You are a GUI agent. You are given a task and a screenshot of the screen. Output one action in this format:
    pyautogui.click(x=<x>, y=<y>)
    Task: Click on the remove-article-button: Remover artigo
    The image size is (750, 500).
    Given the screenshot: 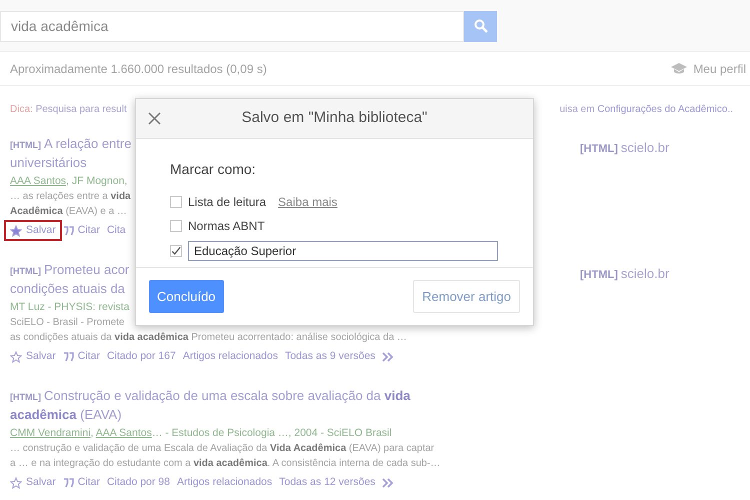 What is the action you would take?
    pyautogui.click(x=466, y=296)
    